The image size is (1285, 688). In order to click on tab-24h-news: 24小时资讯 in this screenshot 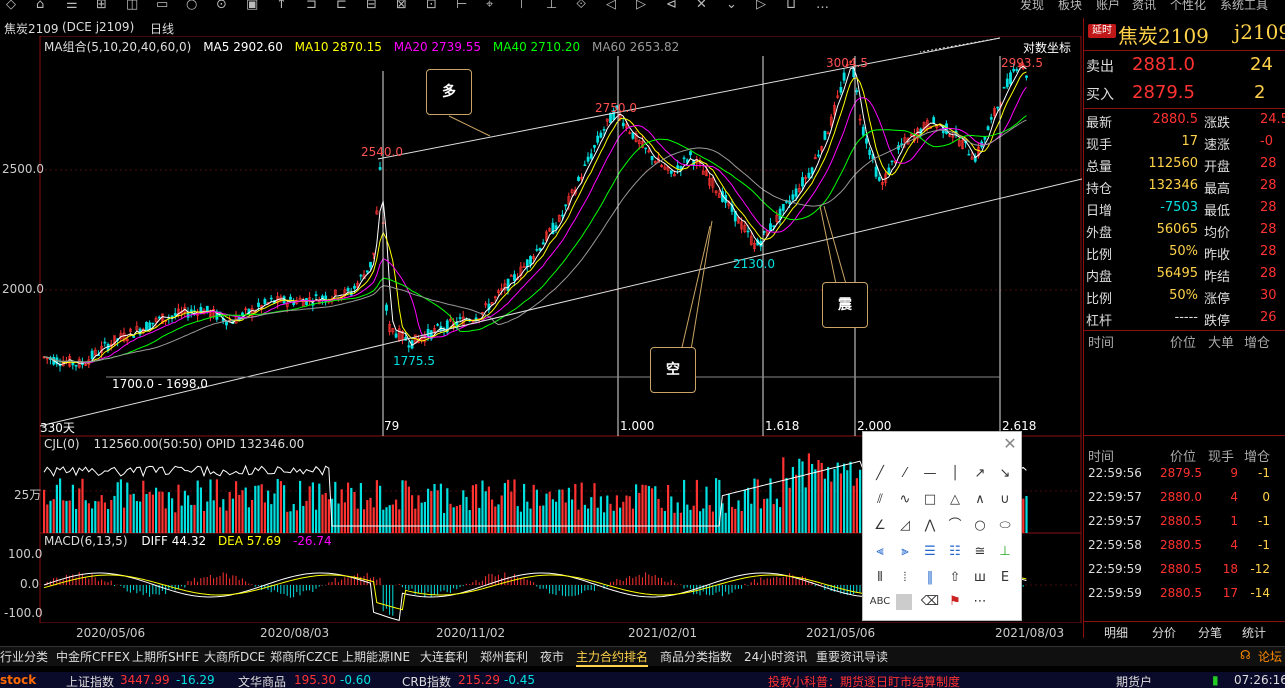, I will do `click(775, 656)`.